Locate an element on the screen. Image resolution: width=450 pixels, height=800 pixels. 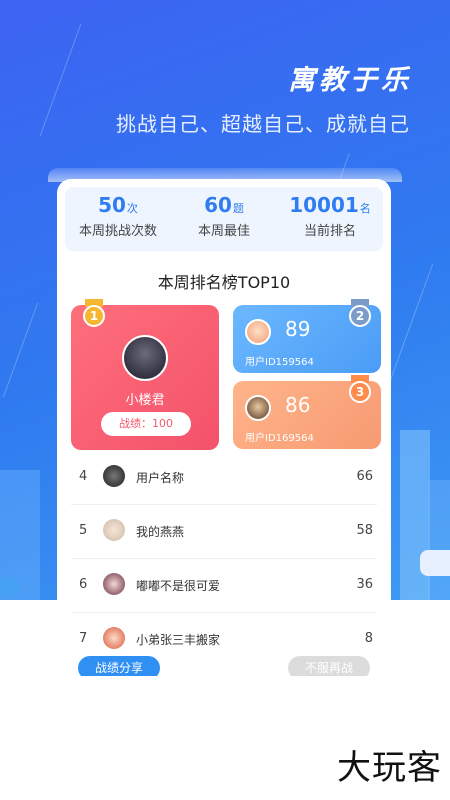
second-user-id: 用户ID159564 is located at coordinates (279, 362).